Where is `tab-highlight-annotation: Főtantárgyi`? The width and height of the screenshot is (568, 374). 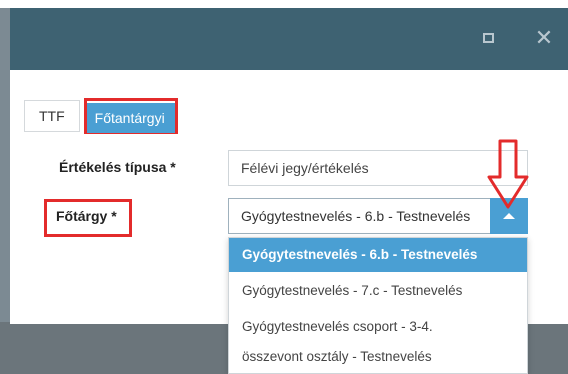
tab-highlight-annotation: Főtantárgyi is located at coordinates (130, 116).